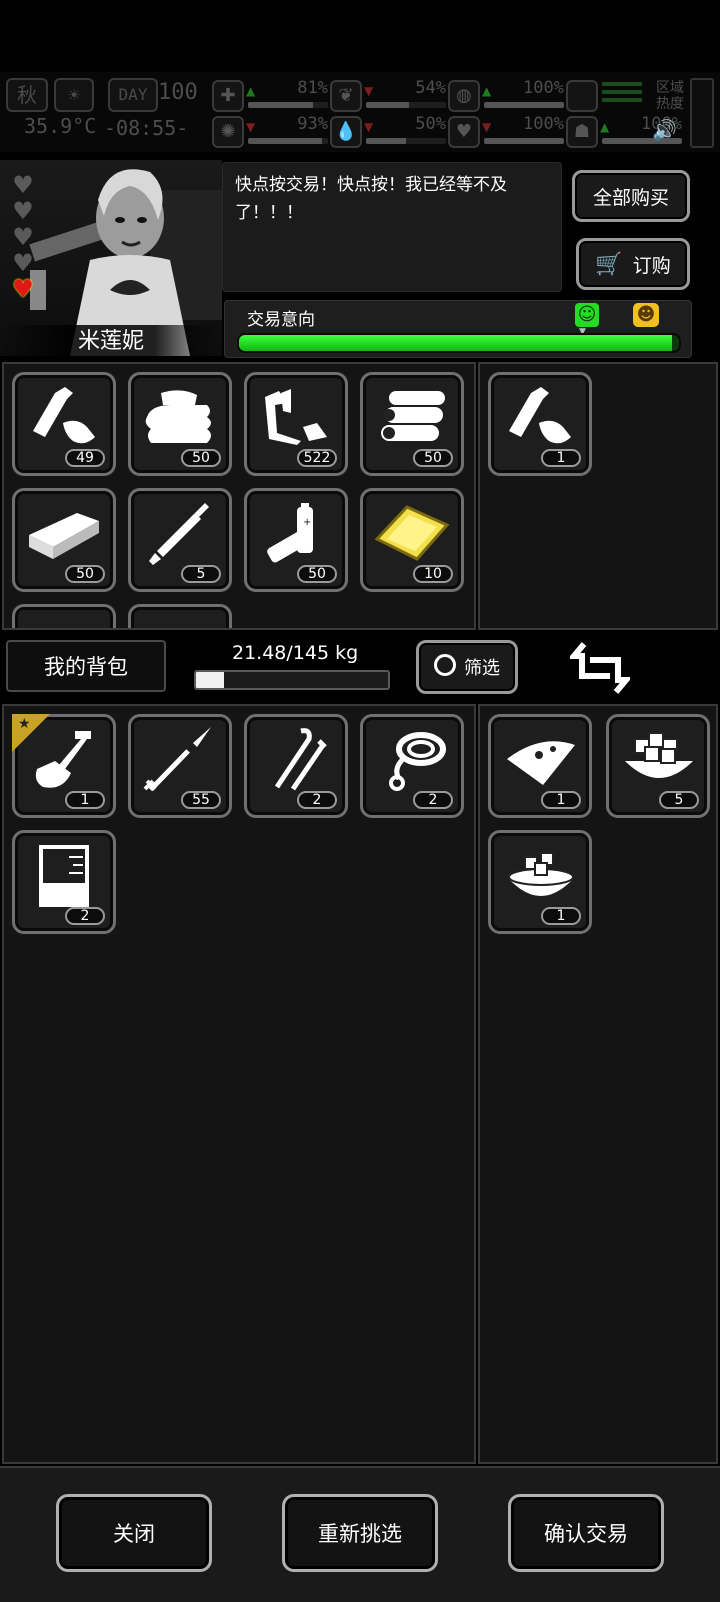 This screenshot has height=1602, width=720. I want to click on confirm-trade-button: 确认交易, so click(586, 1533).